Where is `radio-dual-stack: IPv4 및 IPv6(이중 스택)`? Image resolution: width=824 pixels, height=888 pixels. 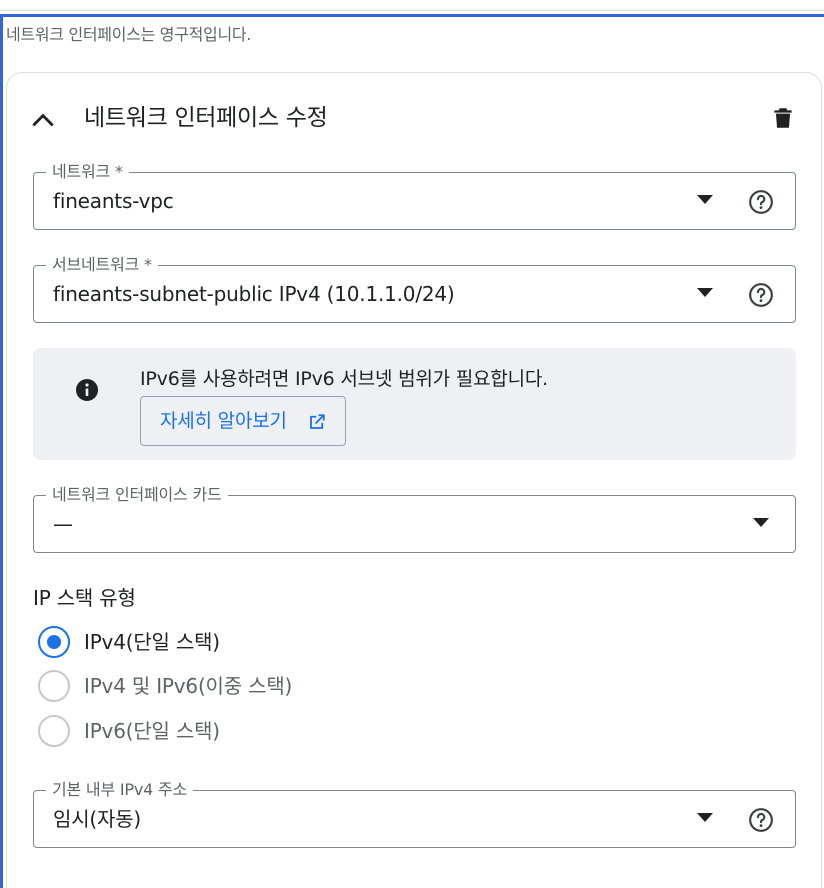 radio-dual-stack: IPv4 및 IPv6(이중 스택) is located at coordinates (238, 686).